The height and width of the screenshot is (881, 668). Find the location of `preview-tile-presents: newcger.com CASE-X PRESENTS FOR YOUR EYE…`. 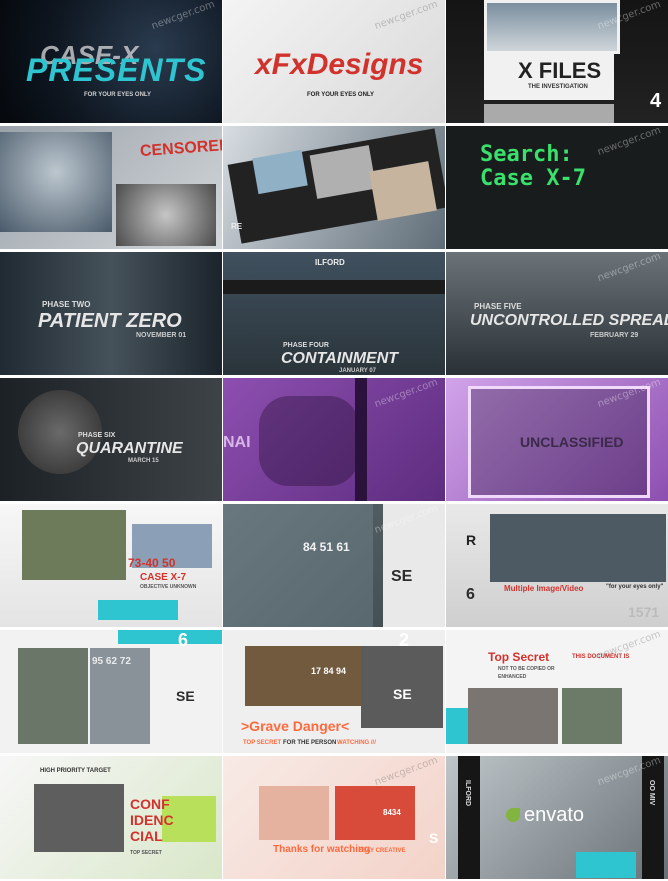

preview-tile-presents: newcger.com CASE-X PRESENTS FOR YOUR EYE… is located at coordinates (111, 61).